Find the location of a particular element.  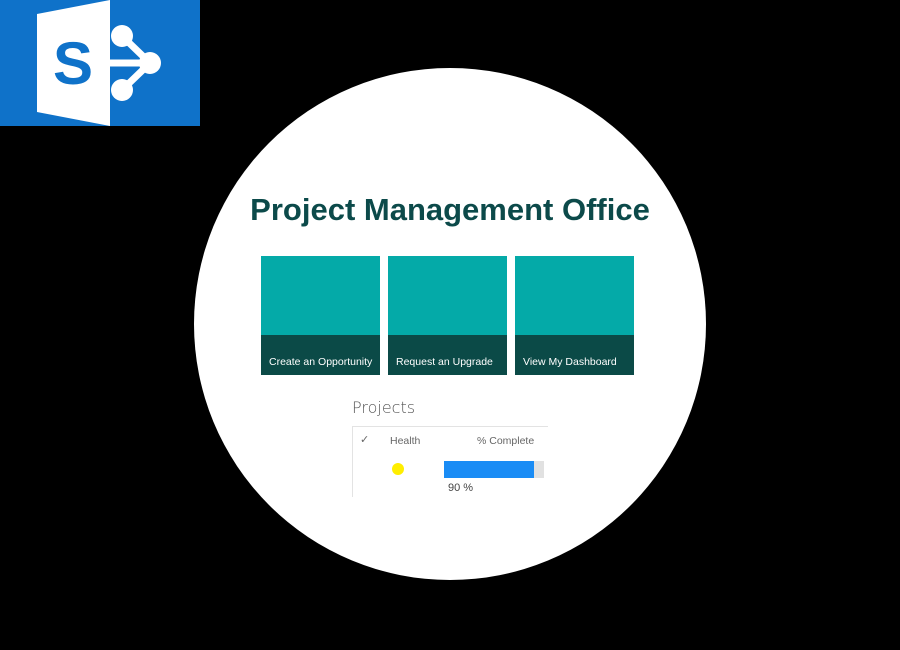

sharepoint-logo: S is located at coordinates (100, 63).